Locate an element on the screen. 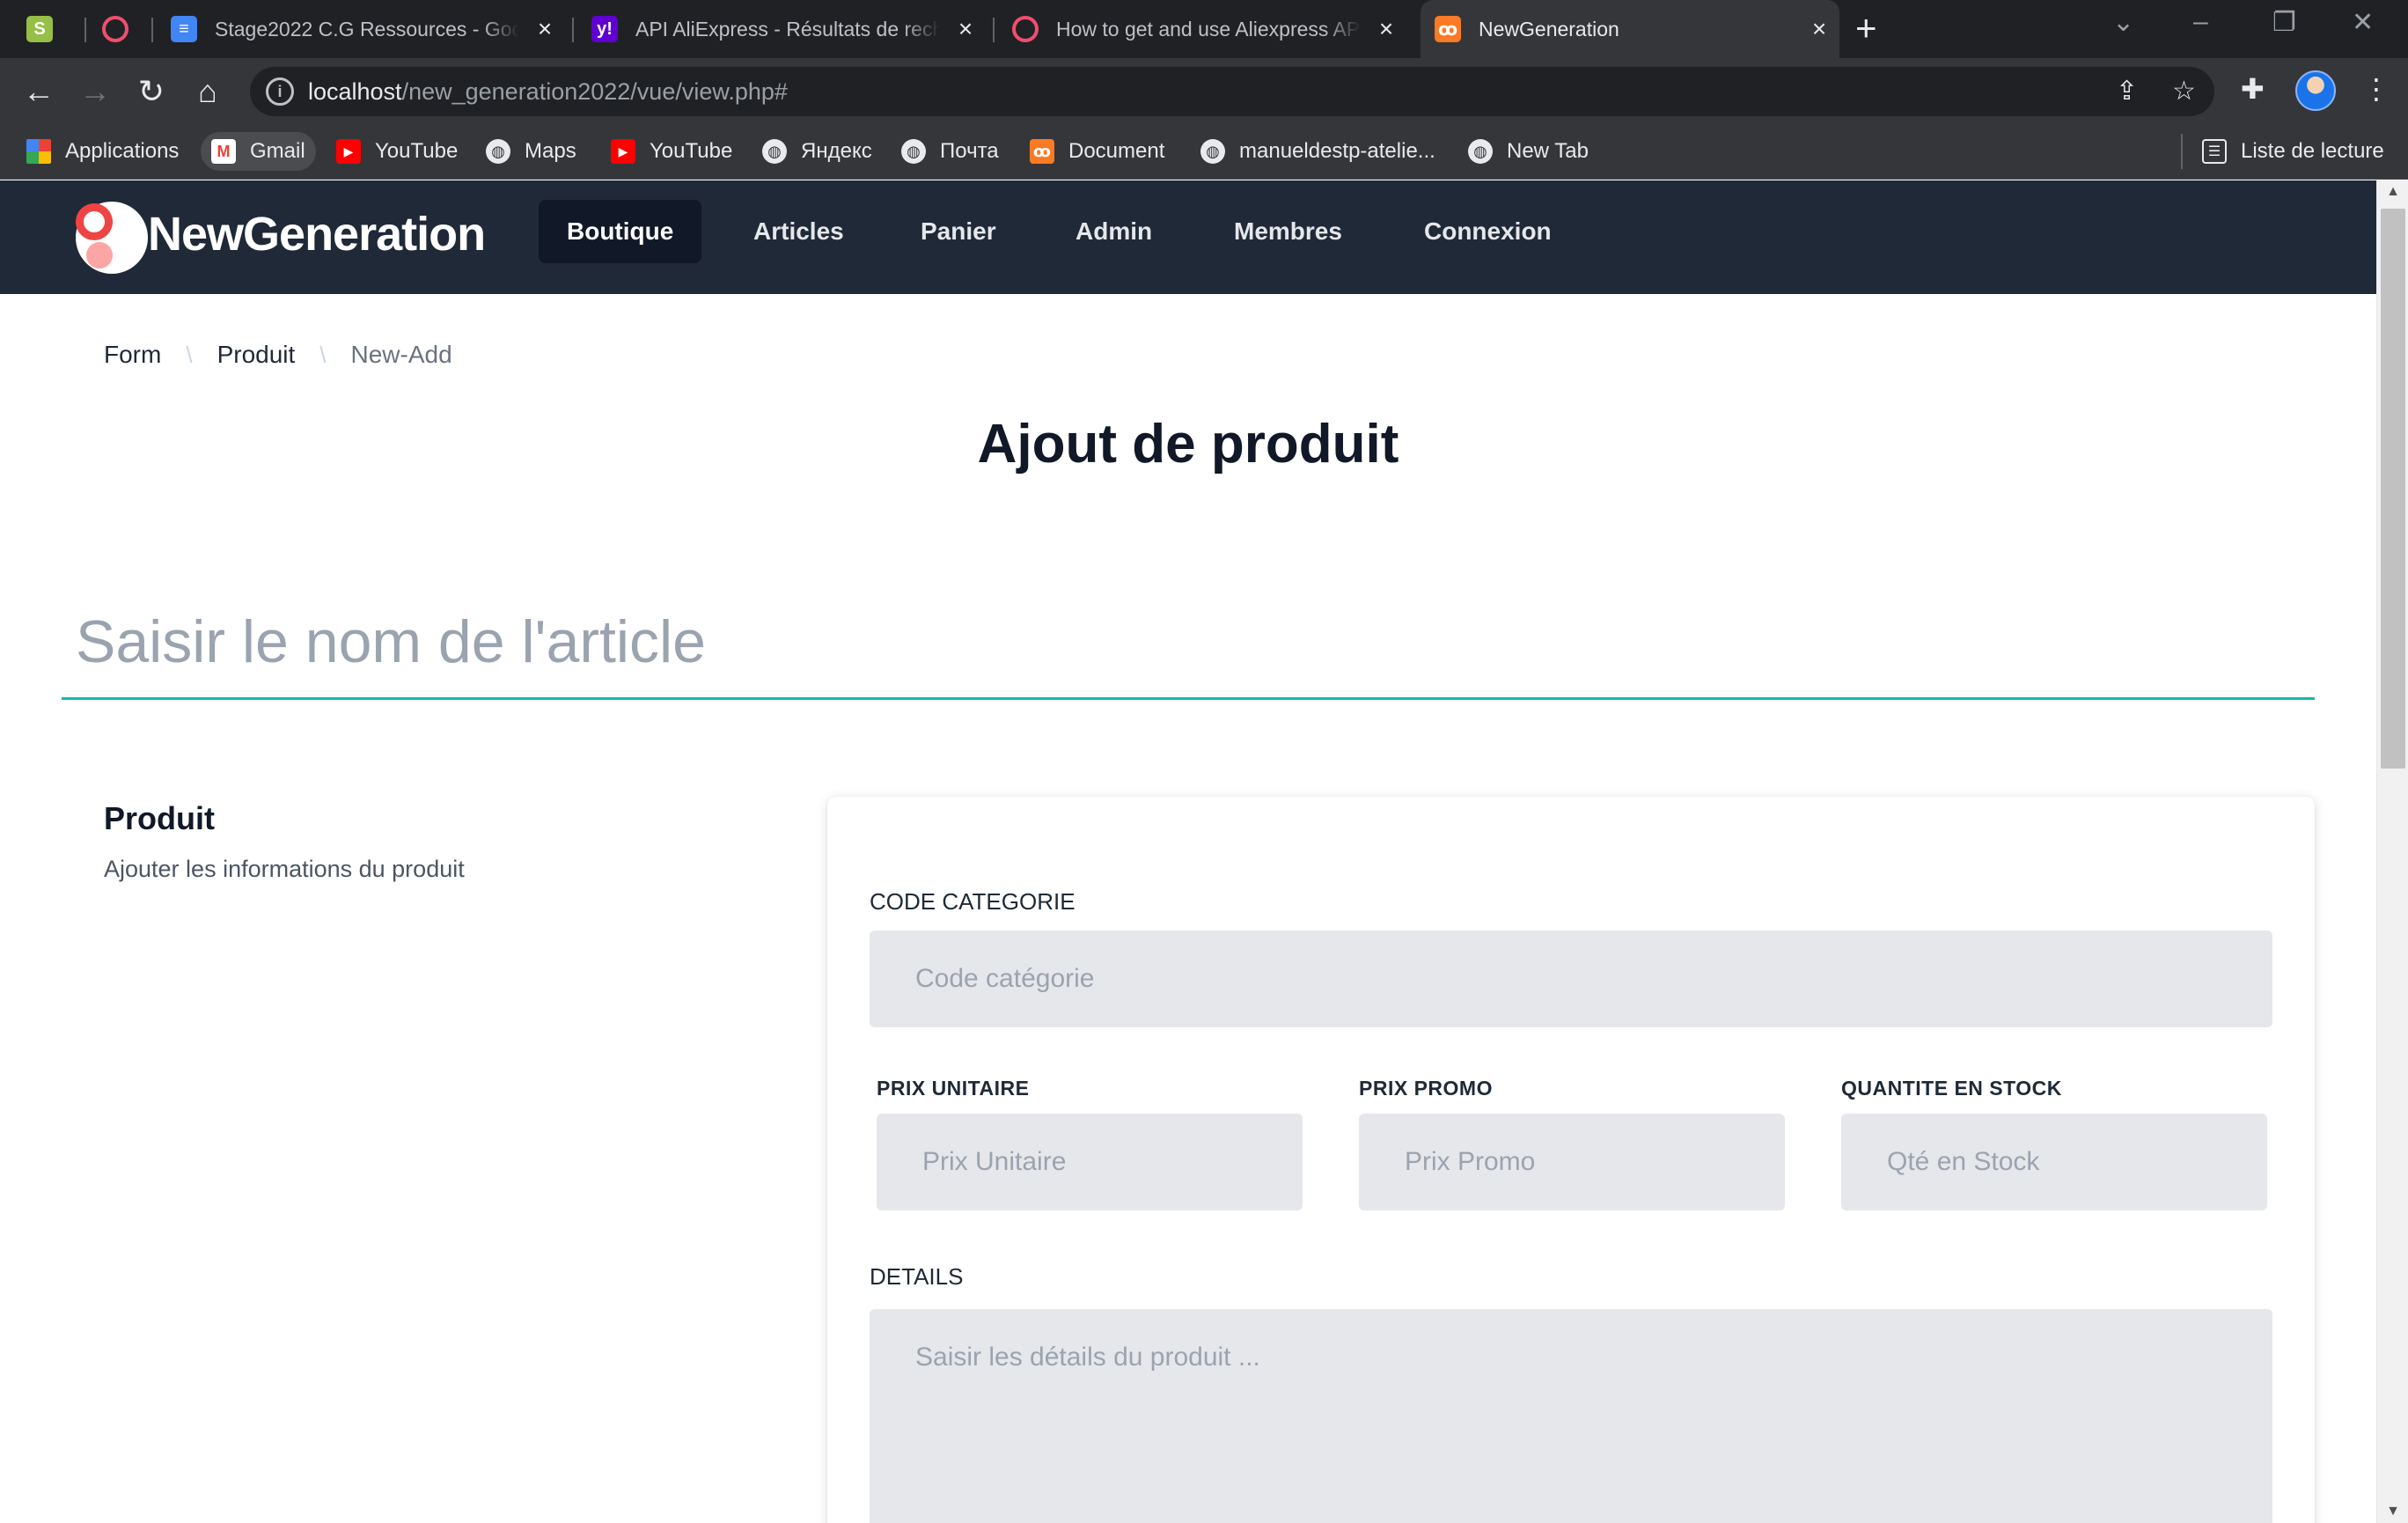  code-categorie-label: CODE CATEGORIE is located at coordinates (973, 901).